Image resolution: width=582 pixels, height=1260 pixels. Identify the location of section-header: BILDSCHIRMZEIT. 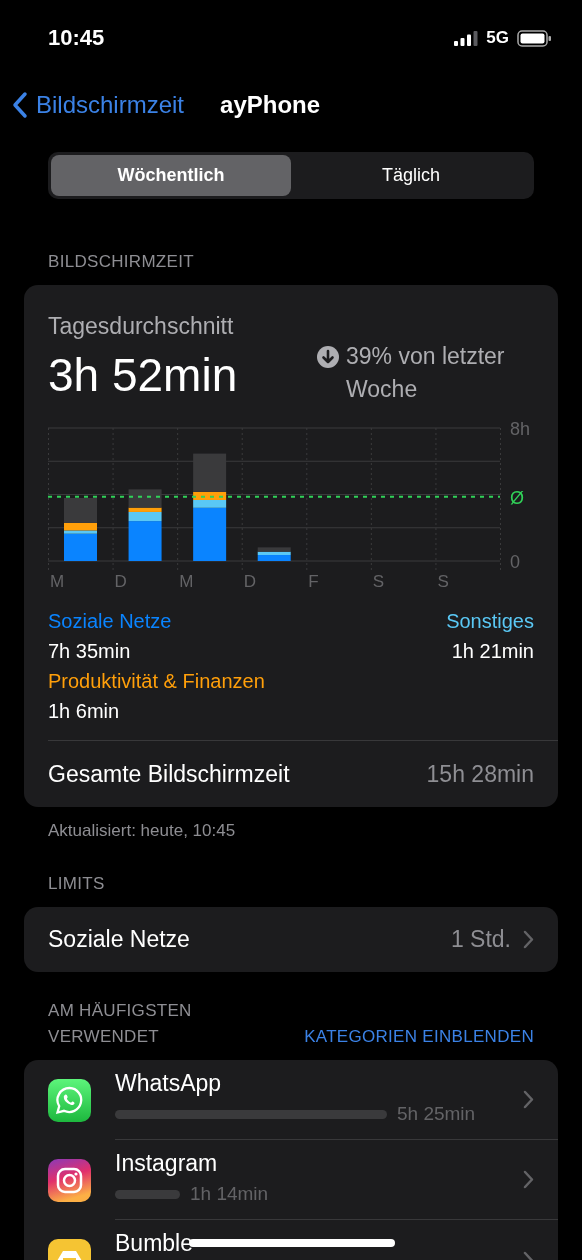
(121, 262).